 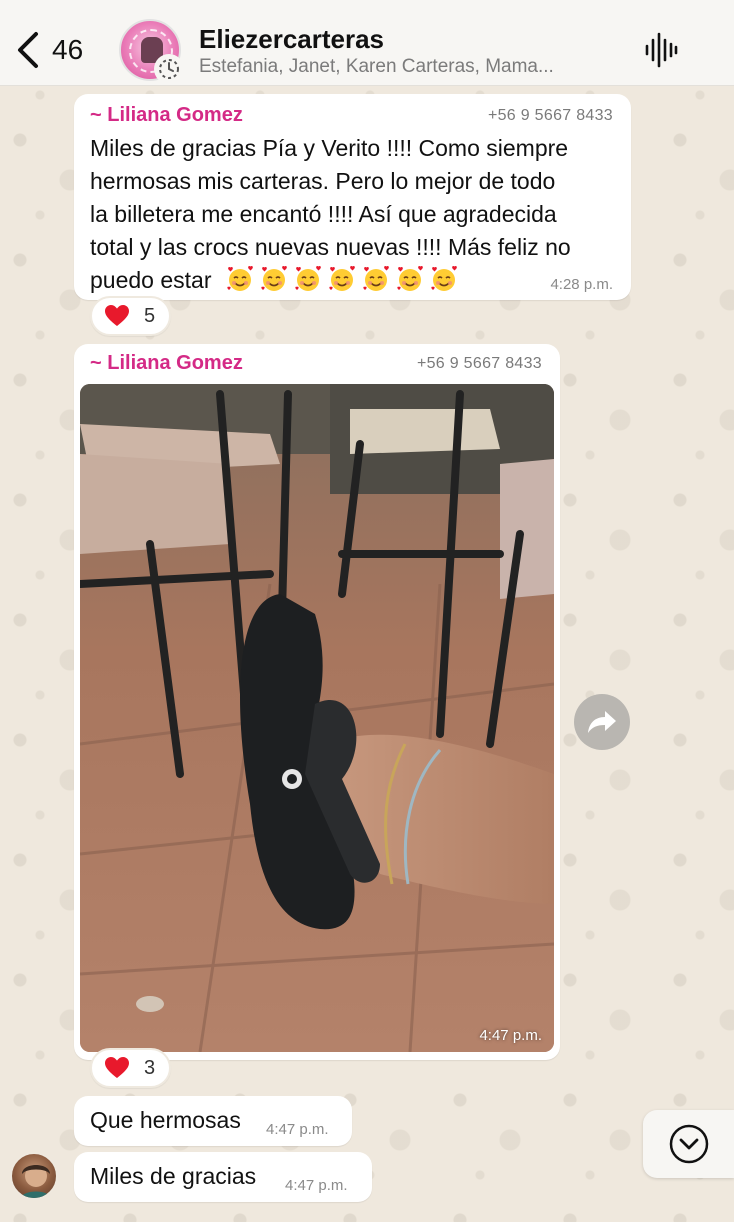 What do you see at coordinates (131, 316) in the screenshot?
I see `reaction-badge: 5` at bounding box center [131, 316].